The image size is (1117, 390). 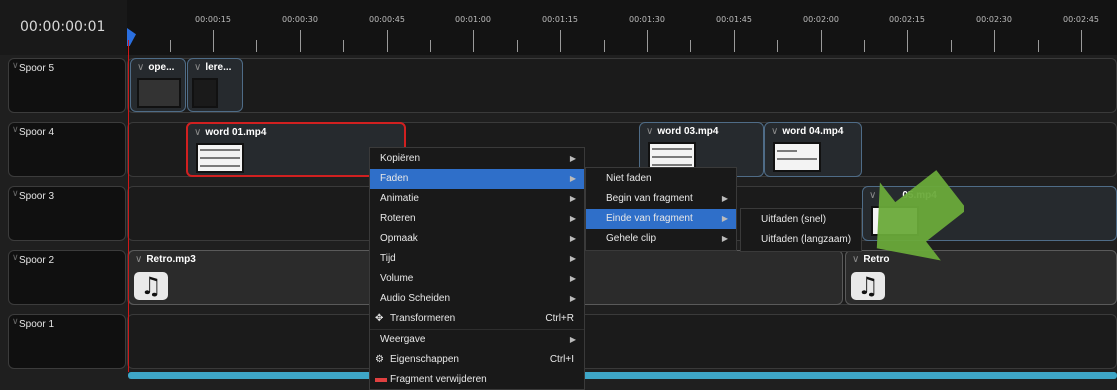 I want to click on menu-item-roteren: Roteren ▶, so click(x=477, y=219).